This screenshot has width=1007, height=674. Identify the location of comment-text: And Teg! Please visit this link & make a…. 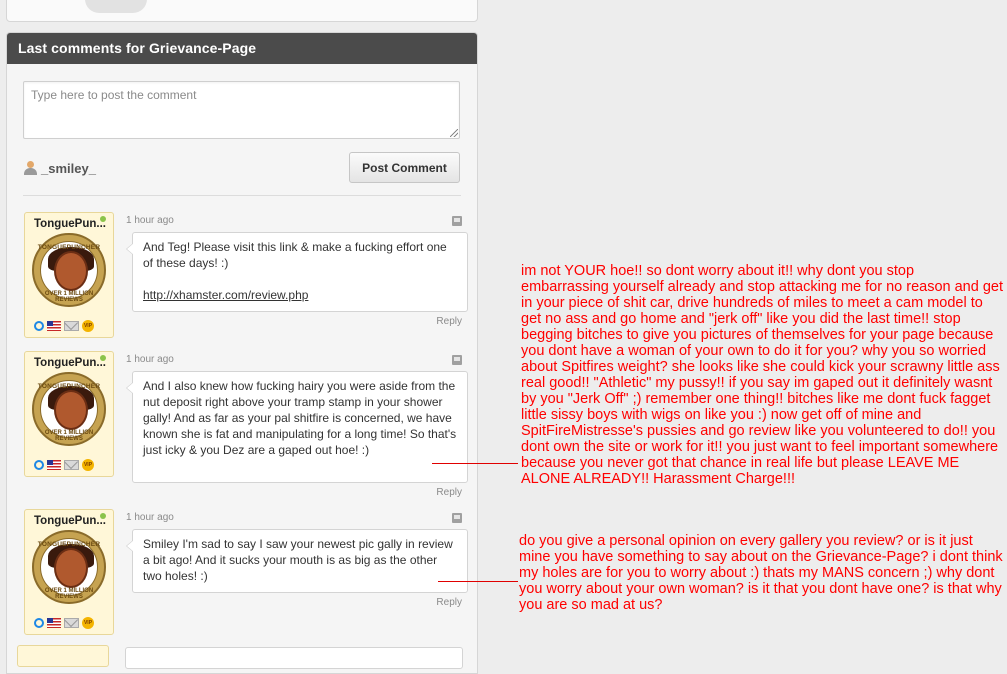
(295, 255).